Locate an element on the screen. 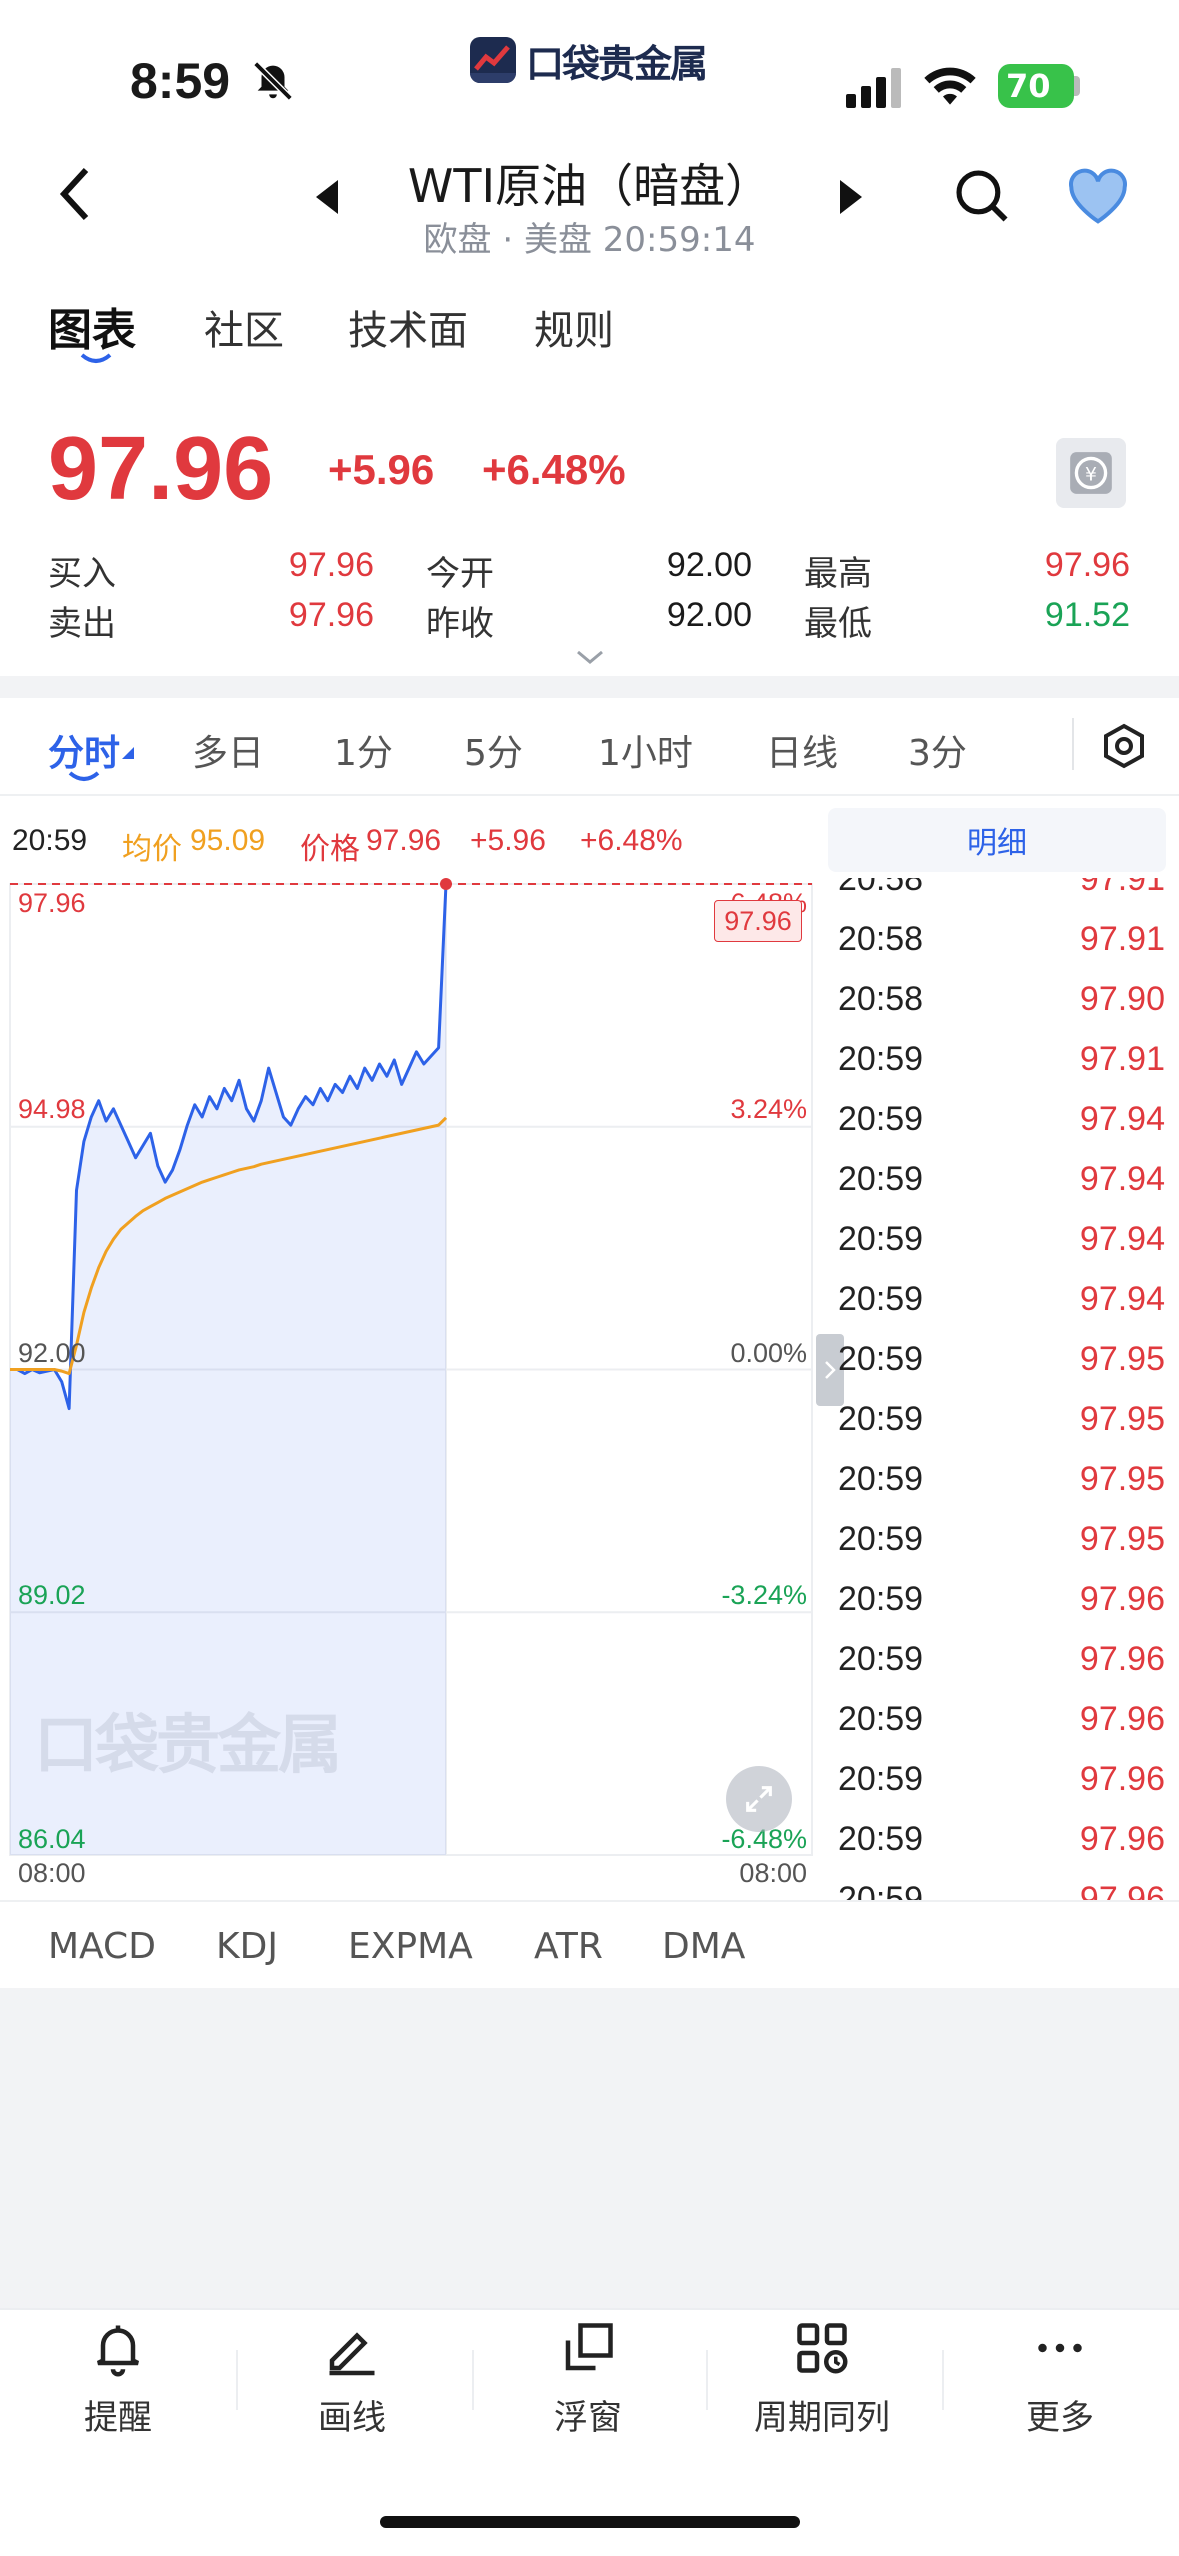  float-window-icon is located at coordinates (588, 2350).